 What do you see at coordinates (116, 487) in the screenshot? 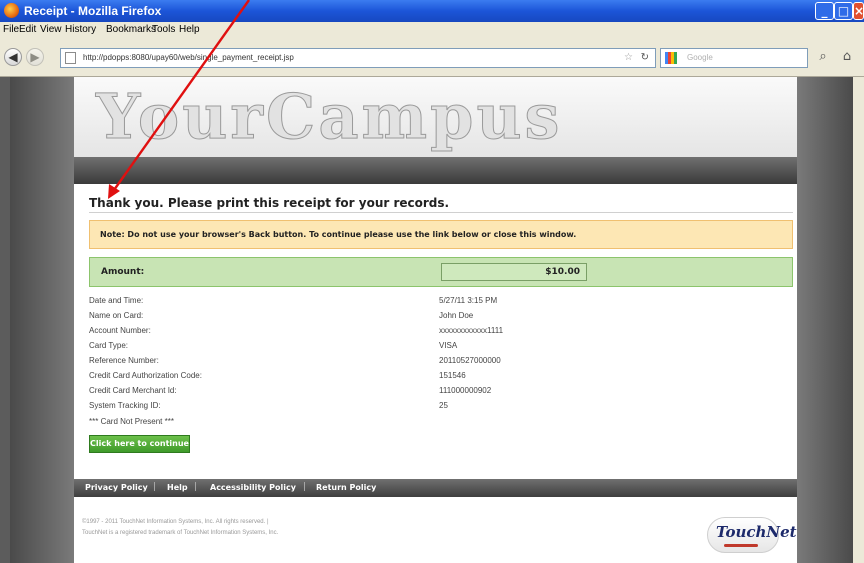
I see `footer-link-privacy: Privacy Policy` at bounding box center [116, 487].